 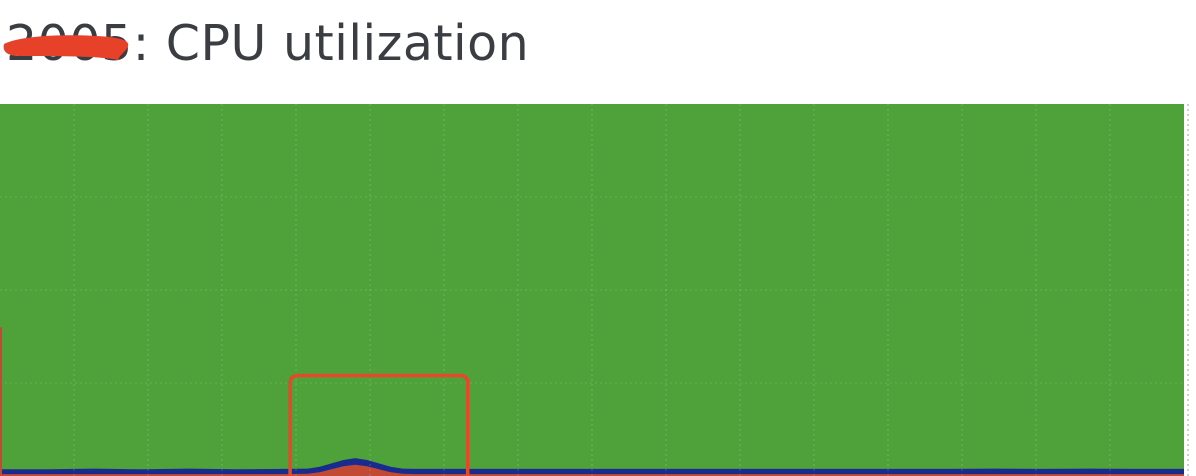 What do you see at coordinates (350, 43) in the screenshot?
I see `chart-title-area: 2005: CPU utilization` at bounding box center [350, 43].